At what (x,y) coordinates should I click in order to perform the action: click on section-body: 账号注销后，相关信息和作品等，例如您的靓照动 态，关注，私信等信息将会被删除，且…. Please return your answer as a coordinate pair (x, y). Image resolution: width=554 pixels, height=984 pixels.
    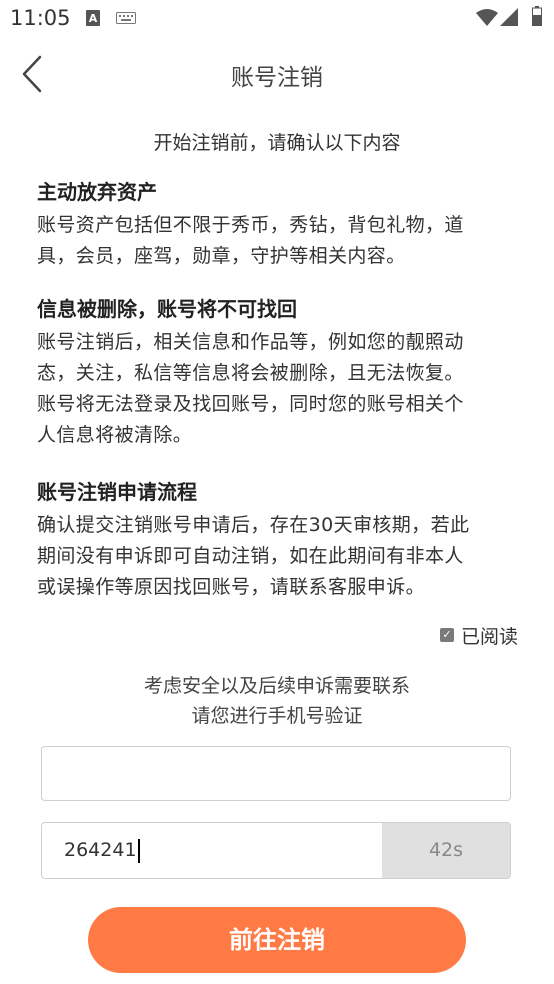
    Looking at the image, I should click on (250, 388).